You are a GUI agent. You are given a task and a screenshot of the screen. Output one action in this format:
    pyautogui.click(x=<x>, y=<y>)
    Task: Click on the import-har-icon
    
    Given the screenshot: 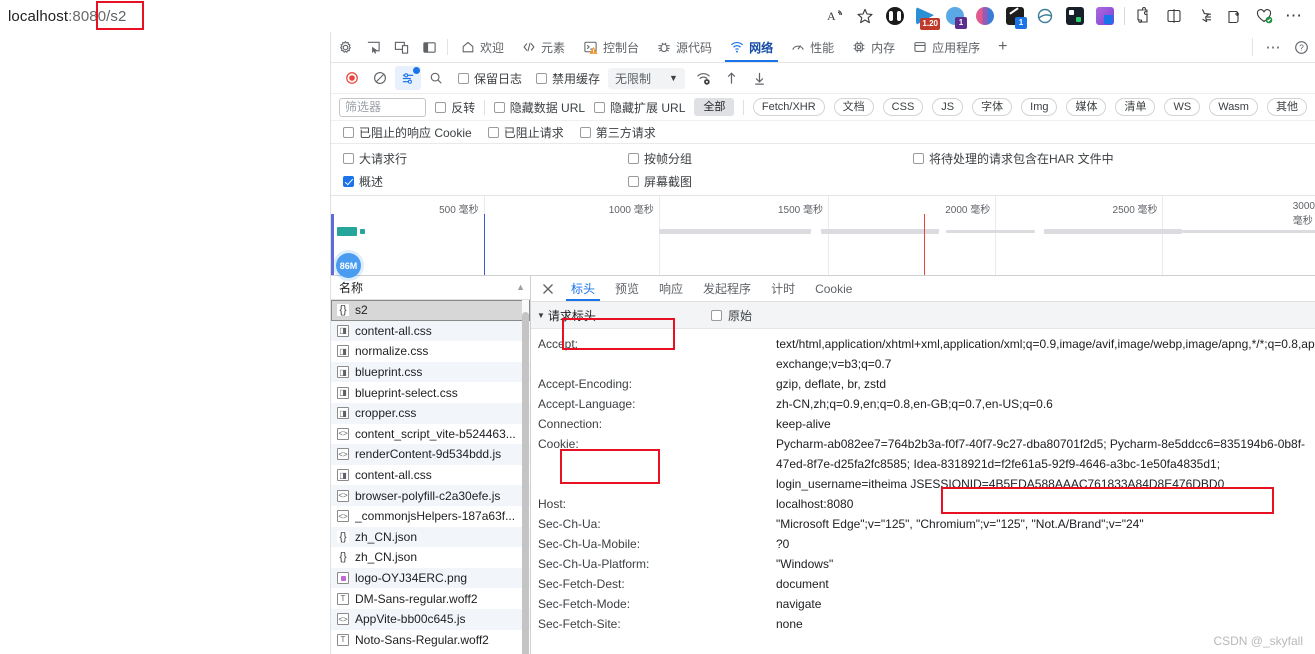 What is the action you would take?
    pyautogui.click(x=732, y=78)
    